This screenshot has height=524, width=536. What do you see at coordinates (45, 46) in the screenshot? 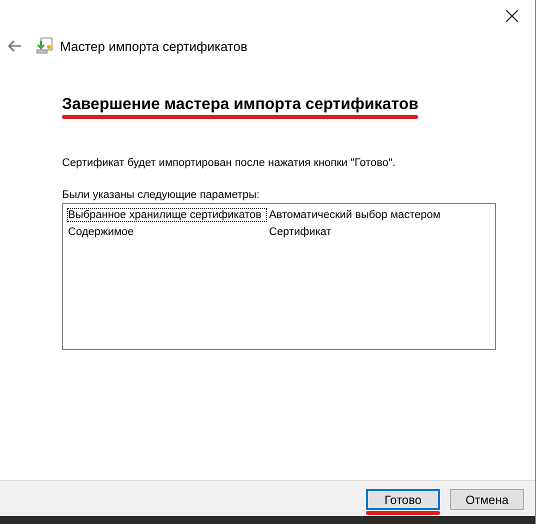
I see `certificate-icon` at bounding box center [45, 46].